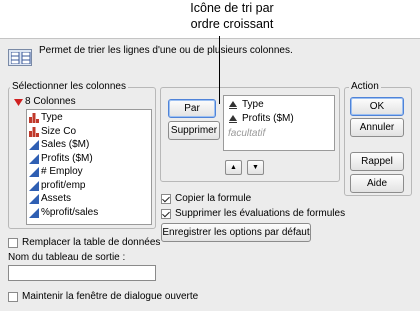 This screenshot has width=420, height=311. What do you see at coordinates (62, 171) in the screenshot?
I see `column-label: # Employ` at bounding box center [62, 171].